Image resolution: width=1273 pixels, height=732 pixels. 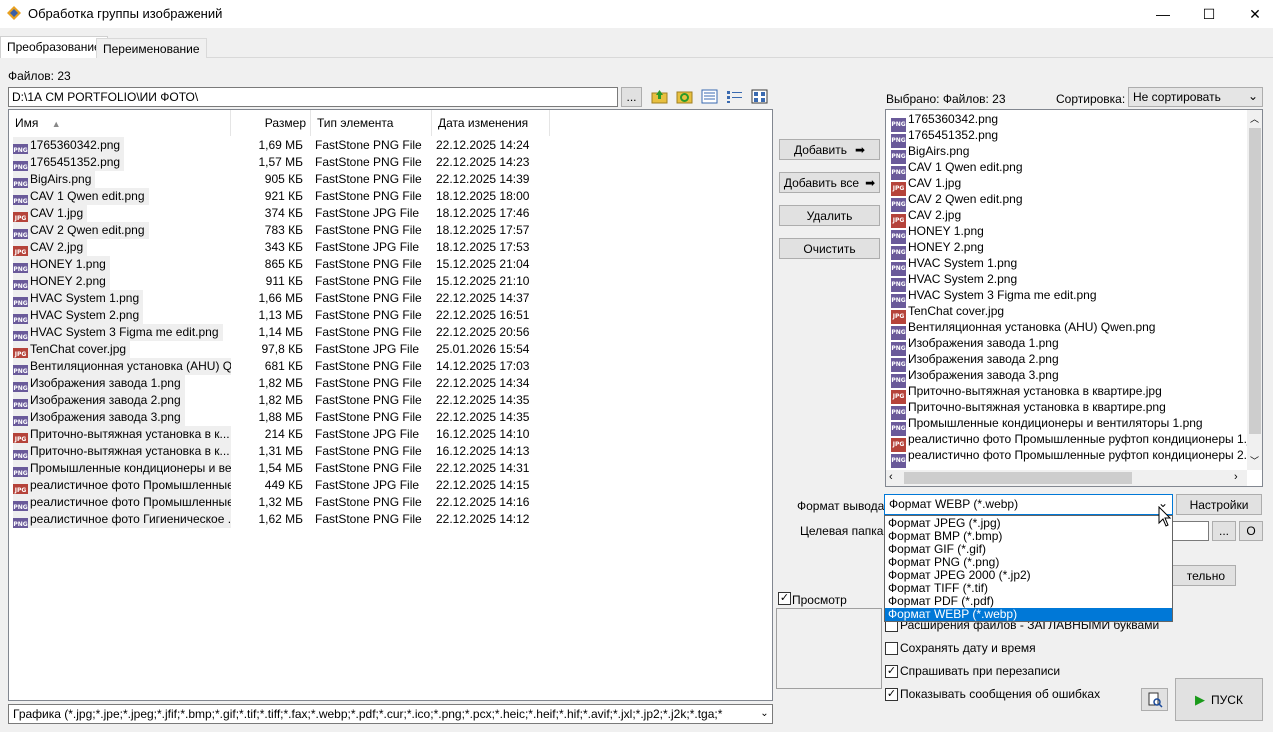 I want to click on title-bar: Обработка группы изображений — ☐ ✕, so click(x=636, y=14).